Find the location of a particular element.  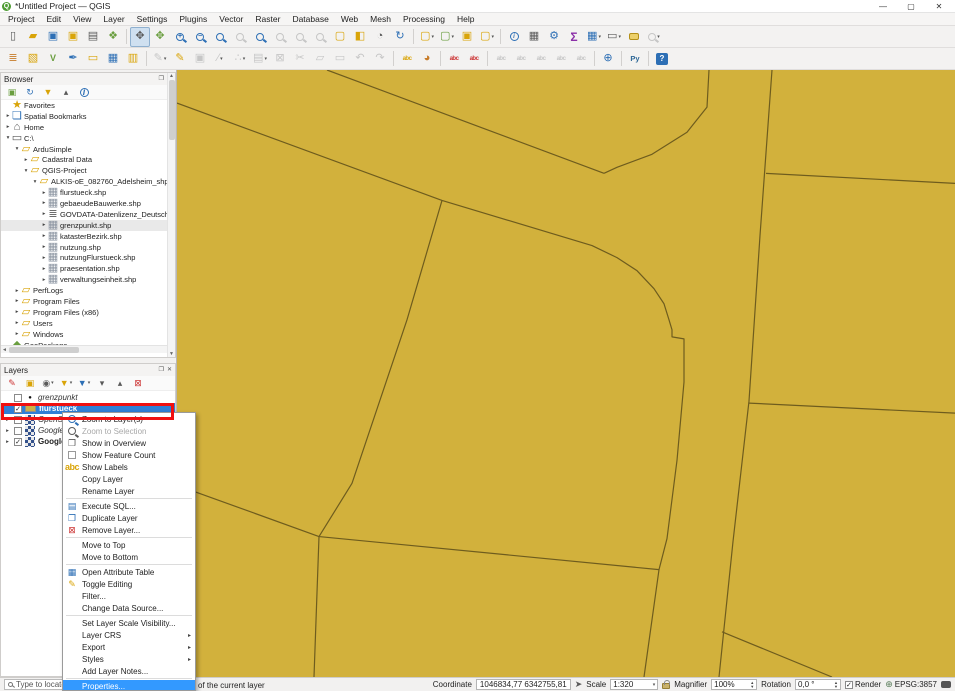

menu-database: Database is located at coordinates (310, 19).